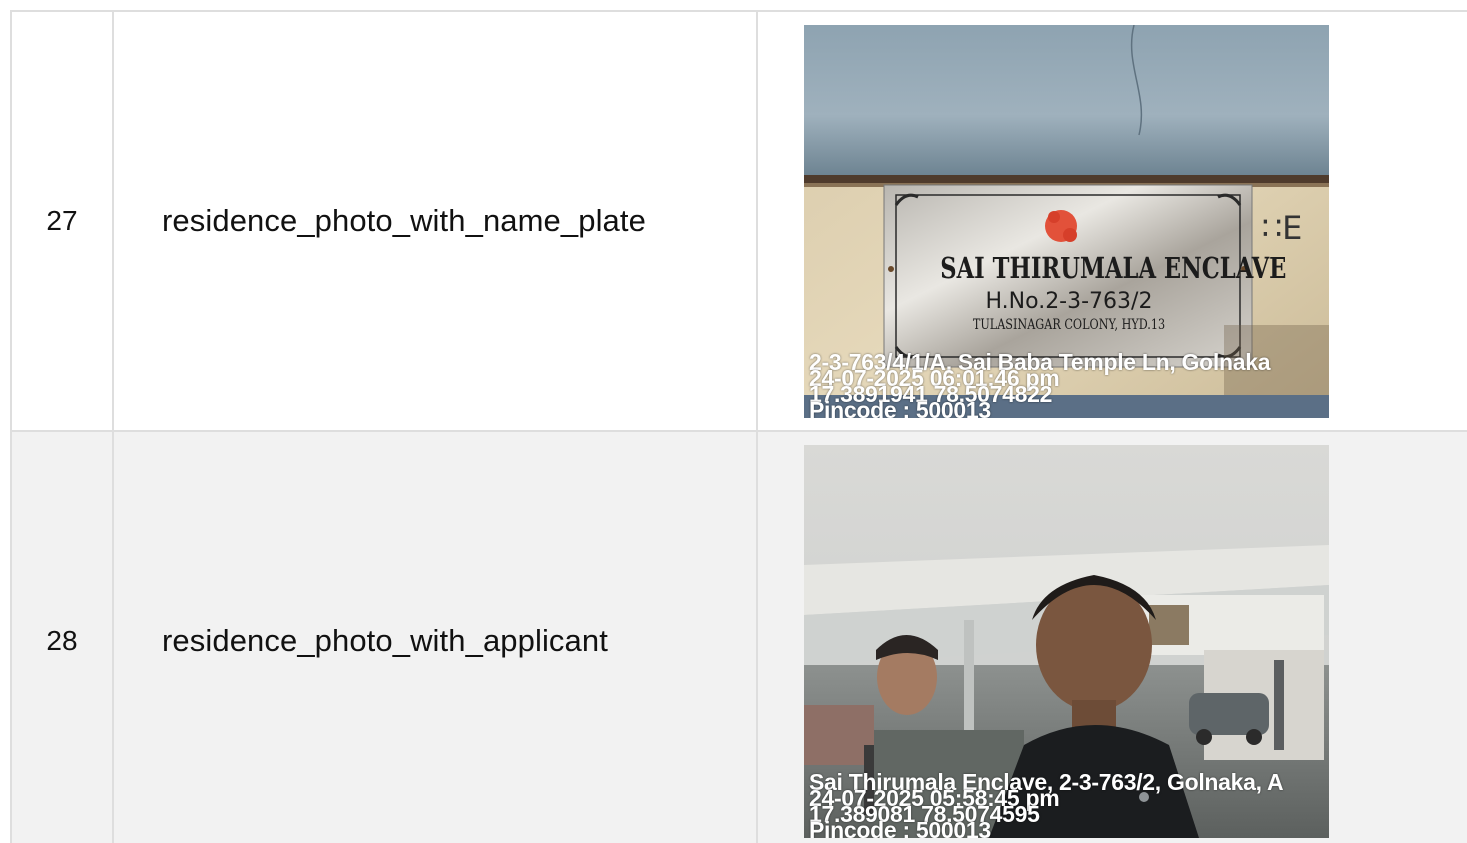 Image resolution: width=1467 pixels, height=843 pixels. Describe the element at coordinates (1282, 227) in the screenshot. I see `wall-mark: ∷E` at that location.